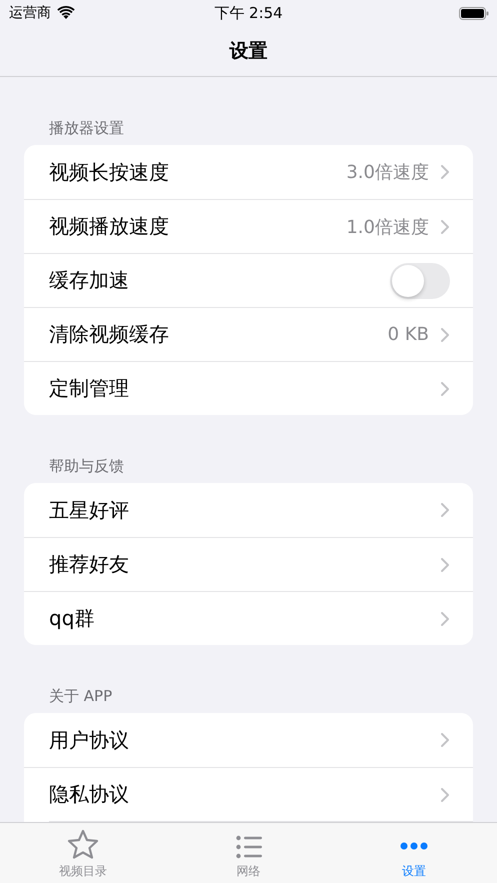 This screenshot has height=883, width=497. What do you see at coordinates (474, 13) in the screenshot?
I see `battery-icon` at bounding box center [474, 13].